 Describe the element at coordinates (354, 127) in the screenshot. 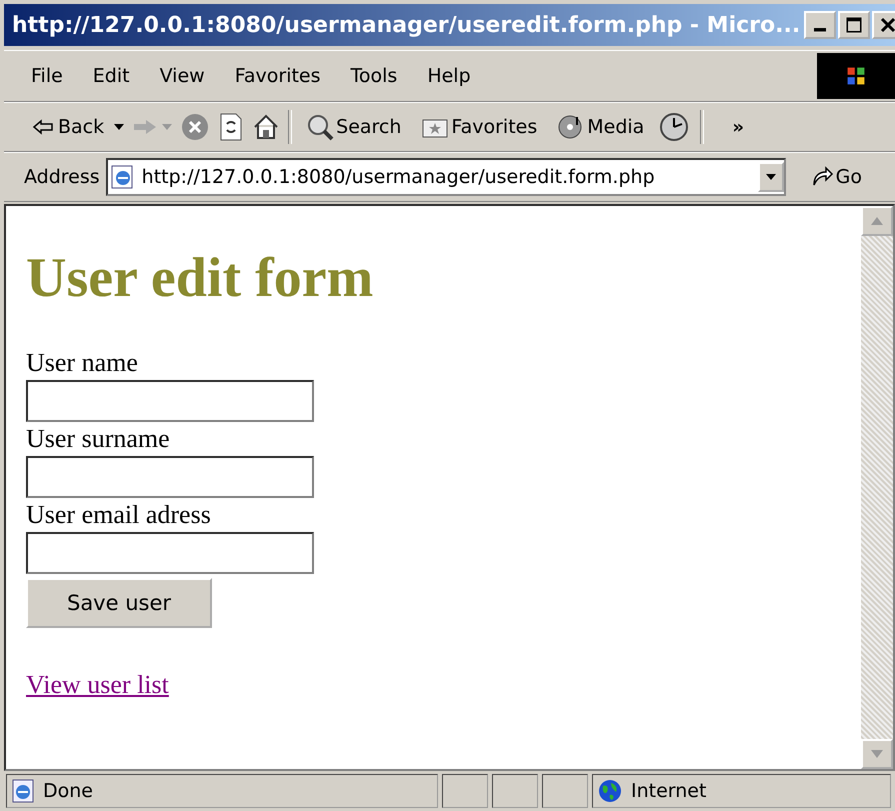

I see `search-button: Search` at that location.